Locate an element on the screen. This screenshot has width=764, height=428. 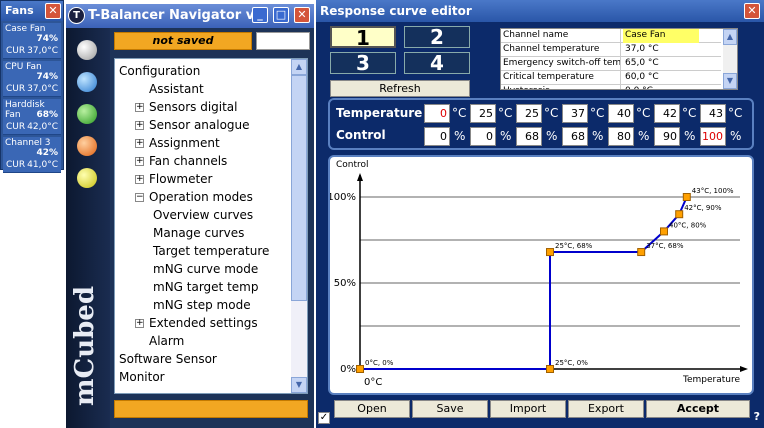
property-value: 0,0 °C is located at coordinates (661, 87).